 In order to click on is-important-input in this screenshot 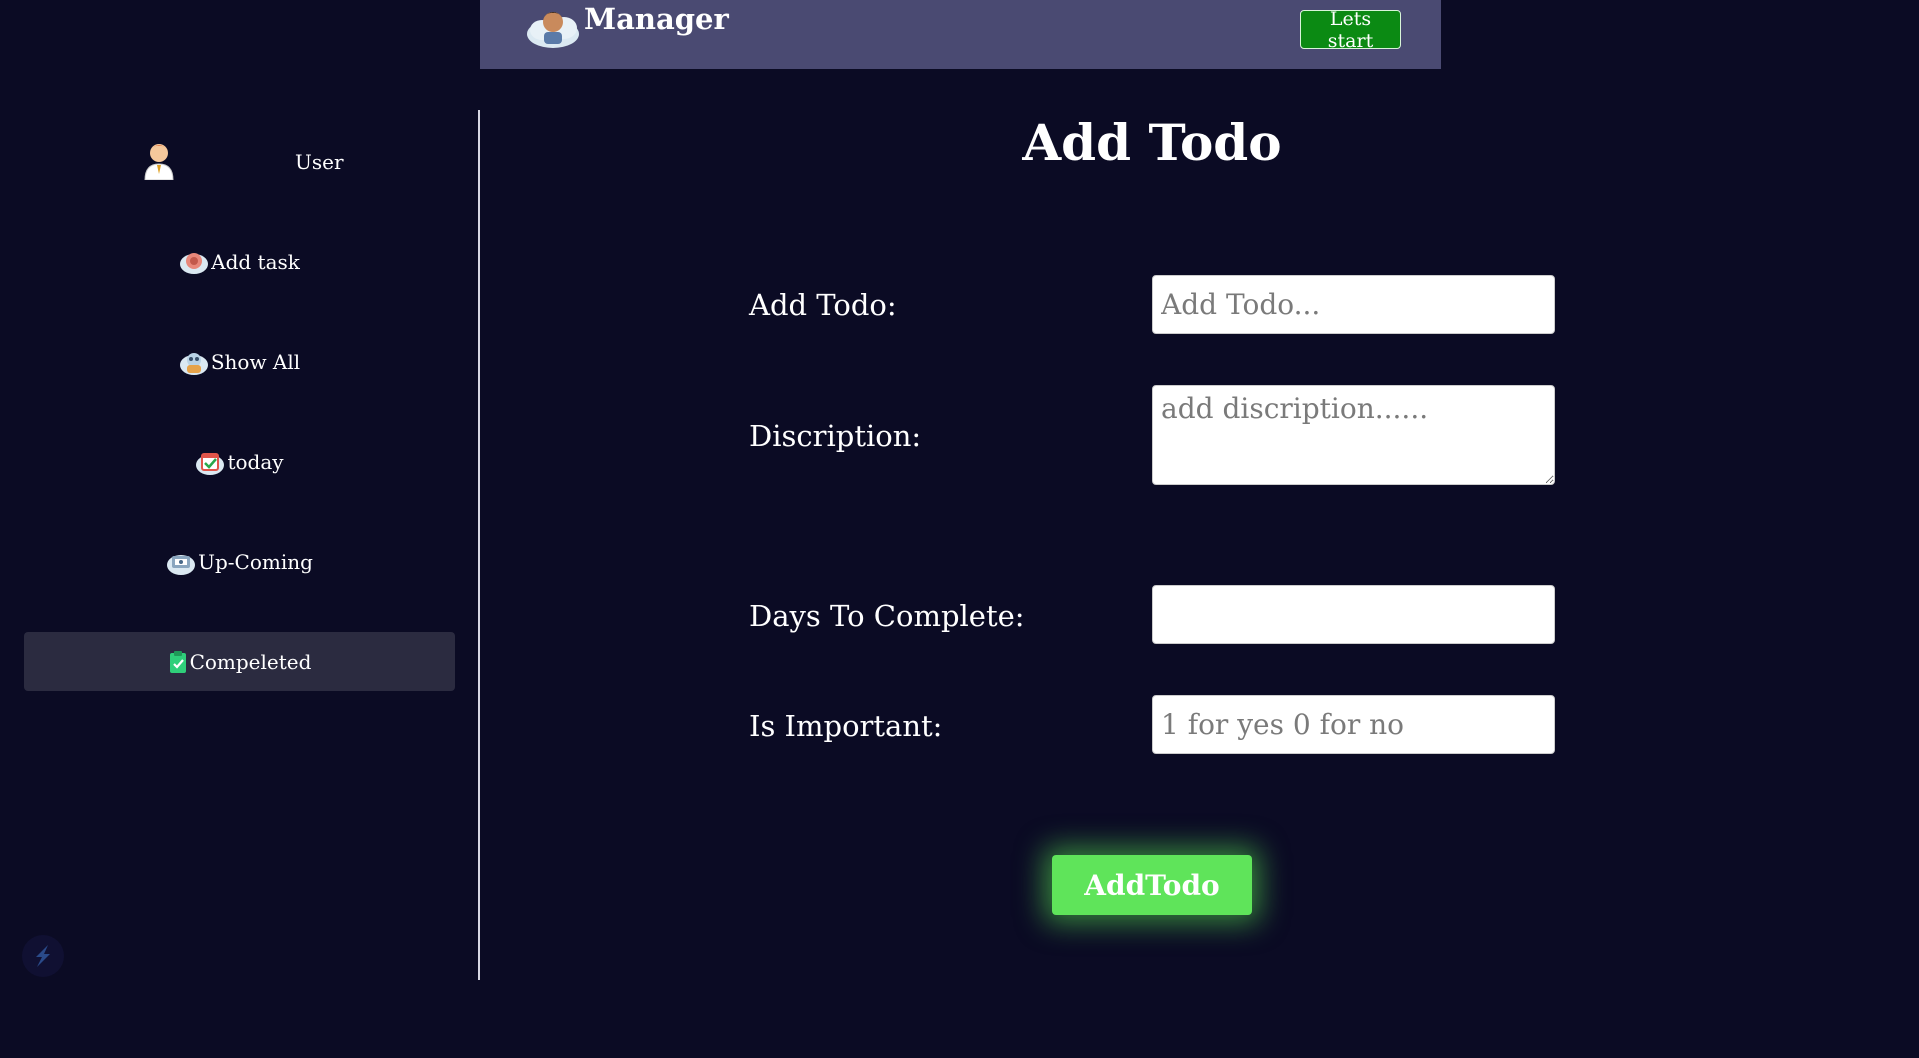, I will do `click(1353, 724)`.